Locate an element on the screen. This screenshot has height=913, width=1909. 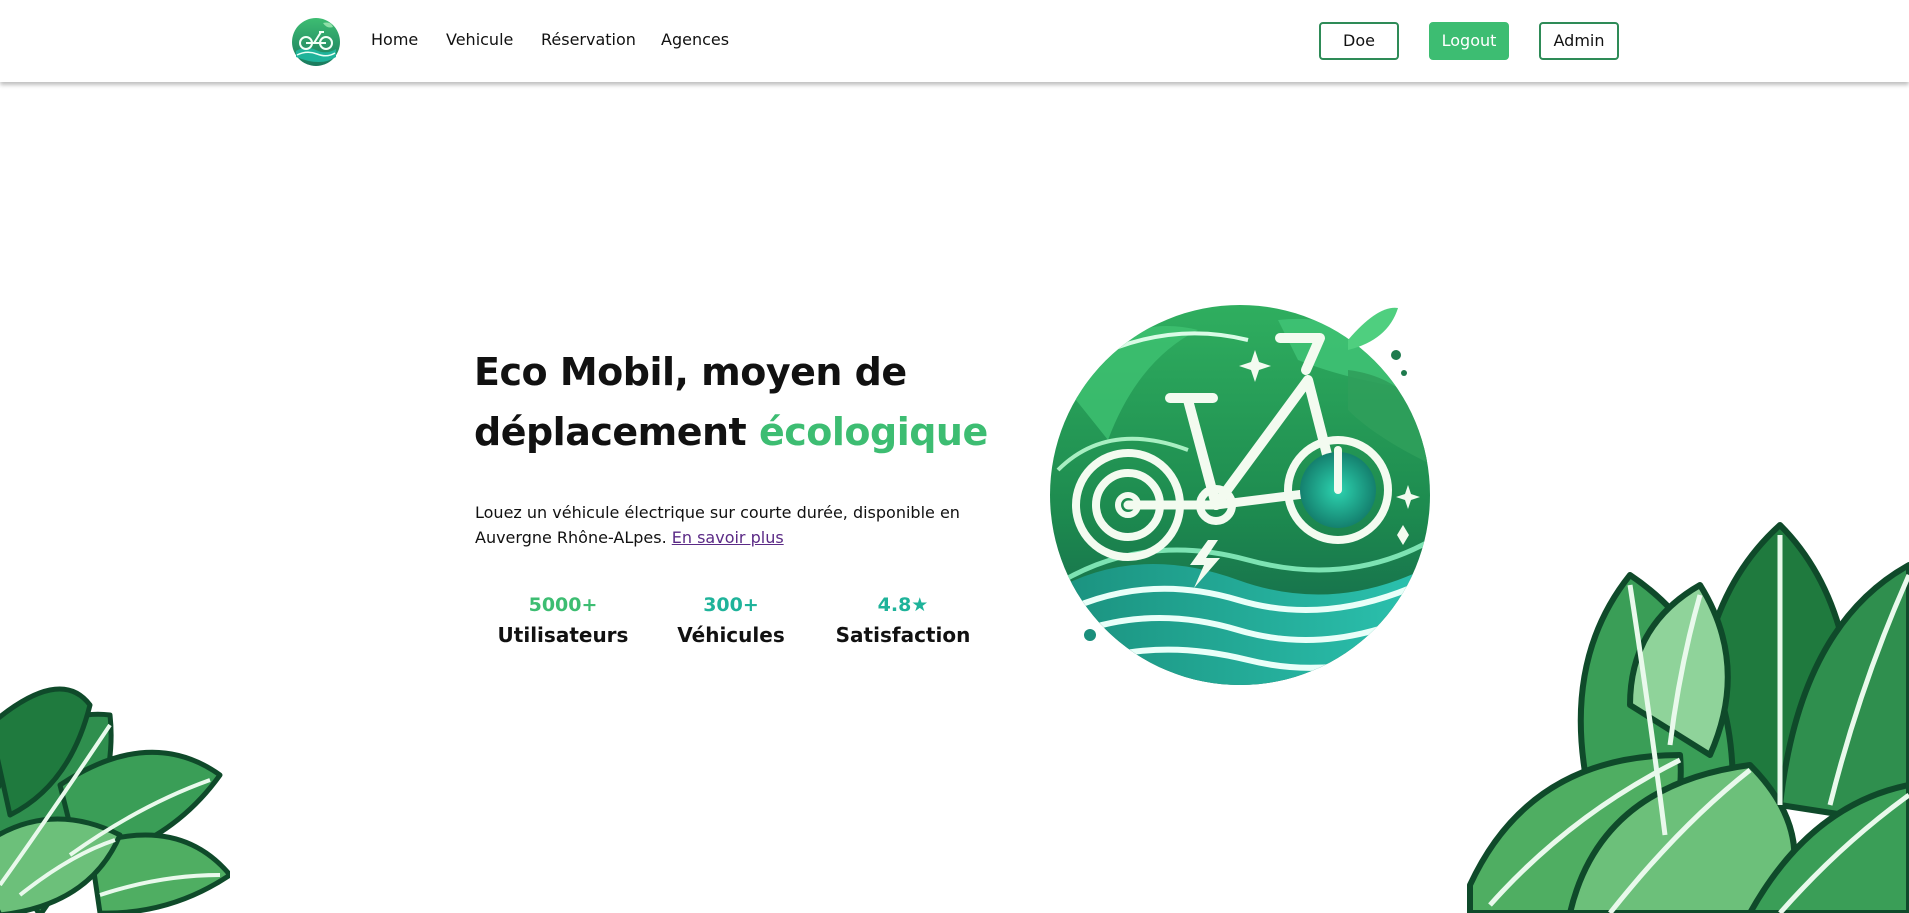
stat-satisfaction: 4.8★ Satisfaction is located at coordinates (903, 620).